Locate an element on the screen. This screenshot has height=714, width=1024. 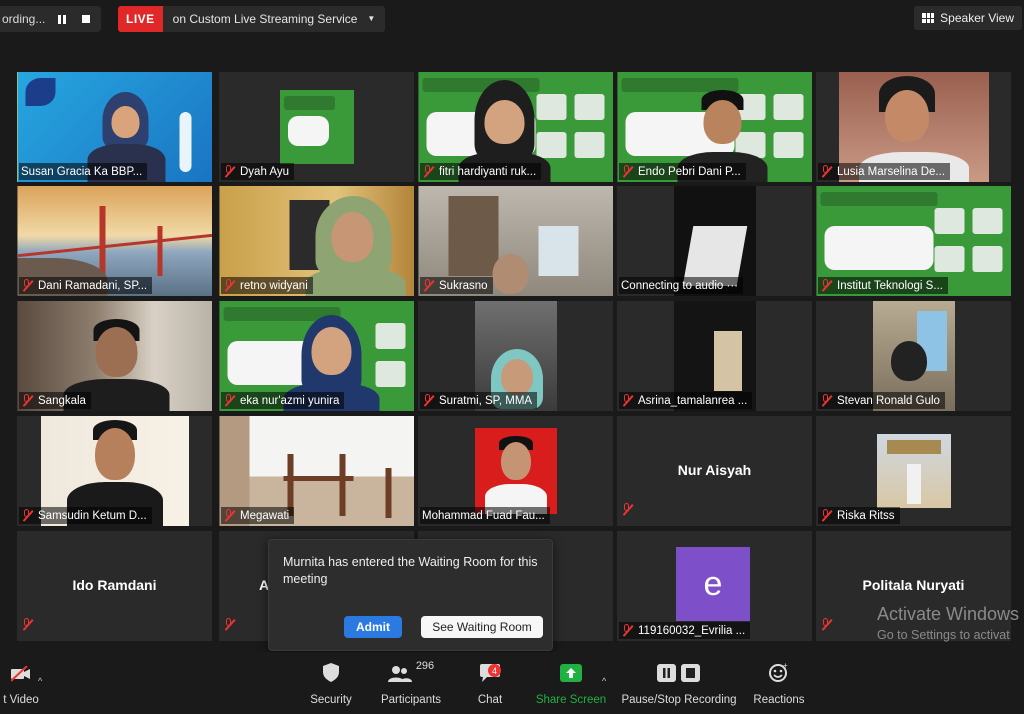
participant-name-label: Connecting to audio ··· is located at coordinates (681, 285).